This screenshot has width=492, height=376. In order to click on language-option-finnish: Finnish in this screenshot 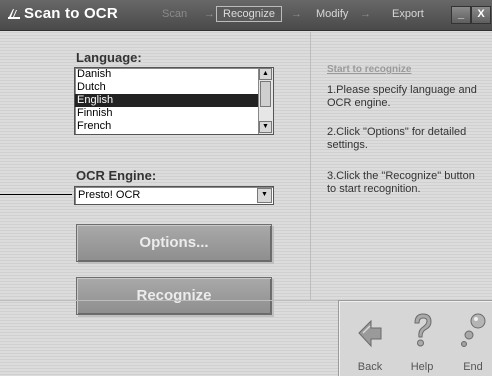, I will do `click(166, 113)`.